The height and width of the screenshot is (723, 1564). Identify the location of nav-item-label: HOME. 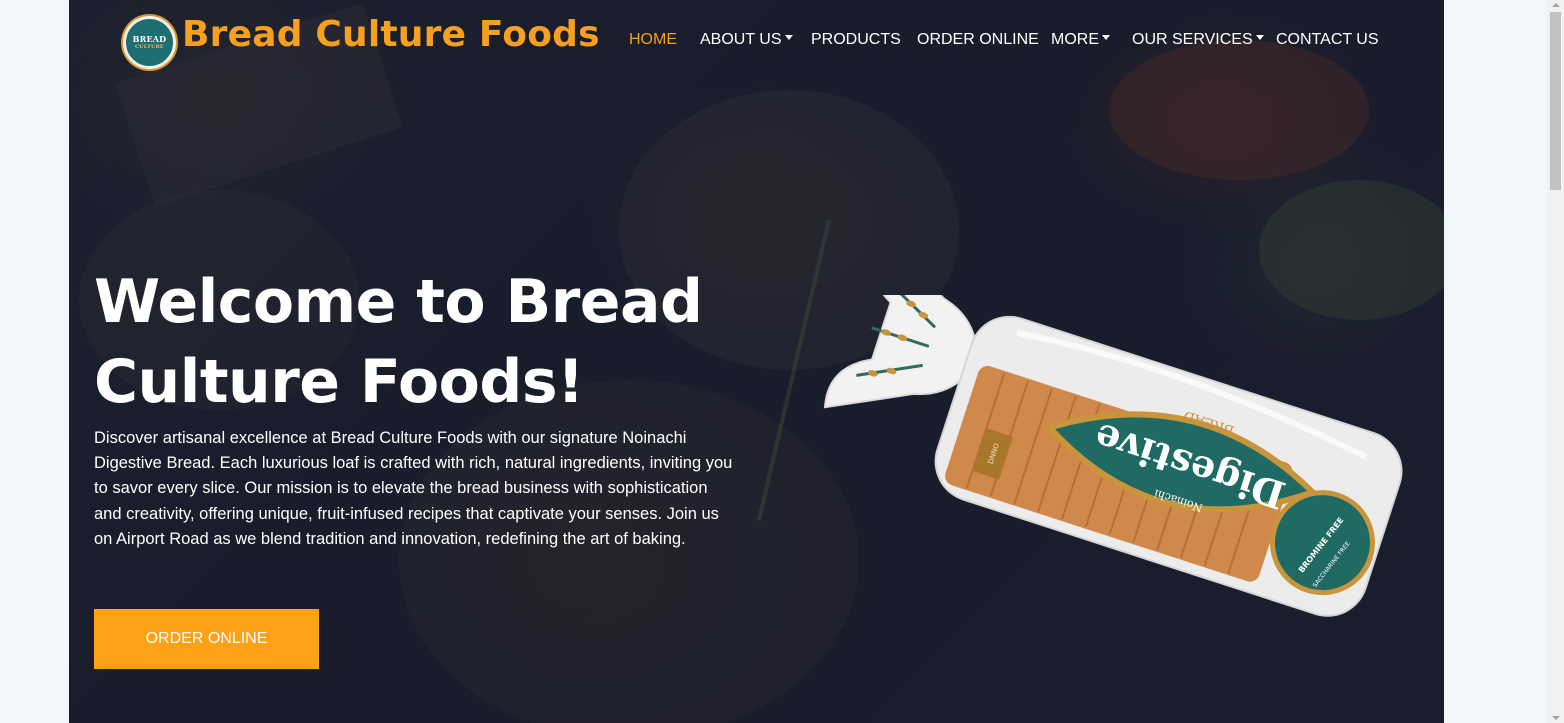
(653, 39).